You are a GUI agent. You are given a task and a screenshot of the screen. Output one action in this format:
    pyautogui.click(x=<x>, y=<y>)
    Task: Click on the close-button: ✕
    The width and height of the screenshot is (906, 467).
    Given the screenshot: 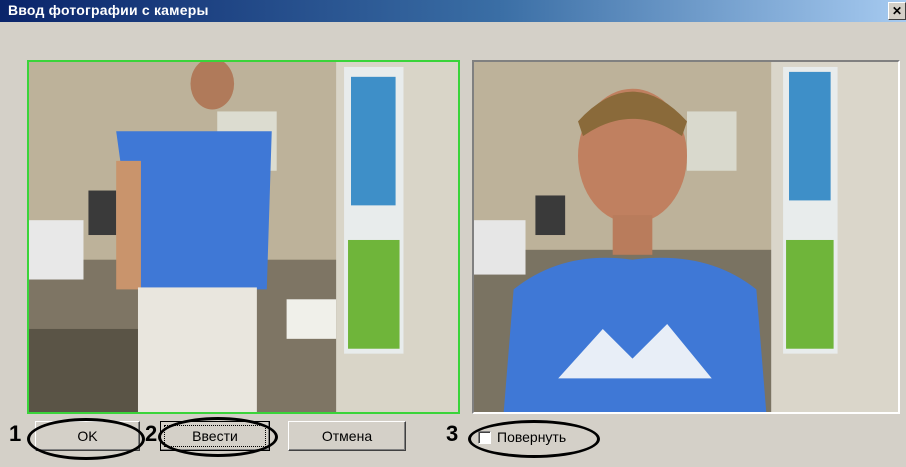 What is the action you would take?
    pyautogui.click(x=897, y=11)
    